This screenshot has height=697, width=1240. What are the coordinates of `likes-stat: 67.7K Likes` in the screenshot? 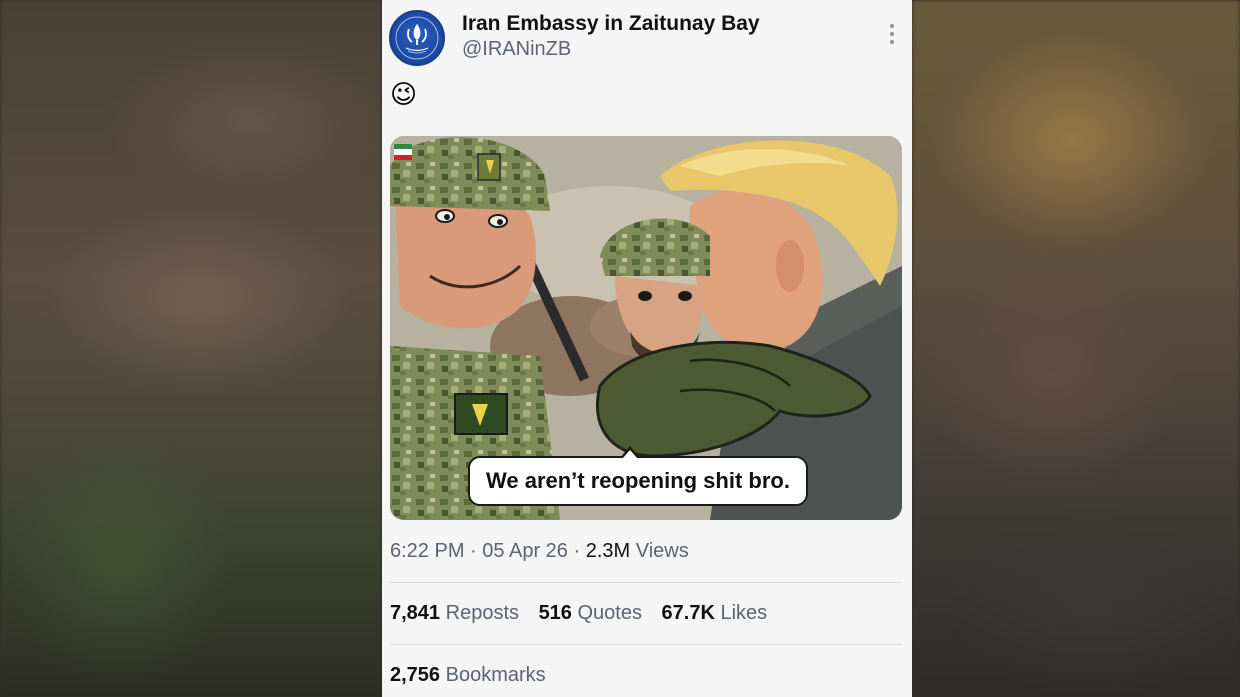 It's located at (715, 613).